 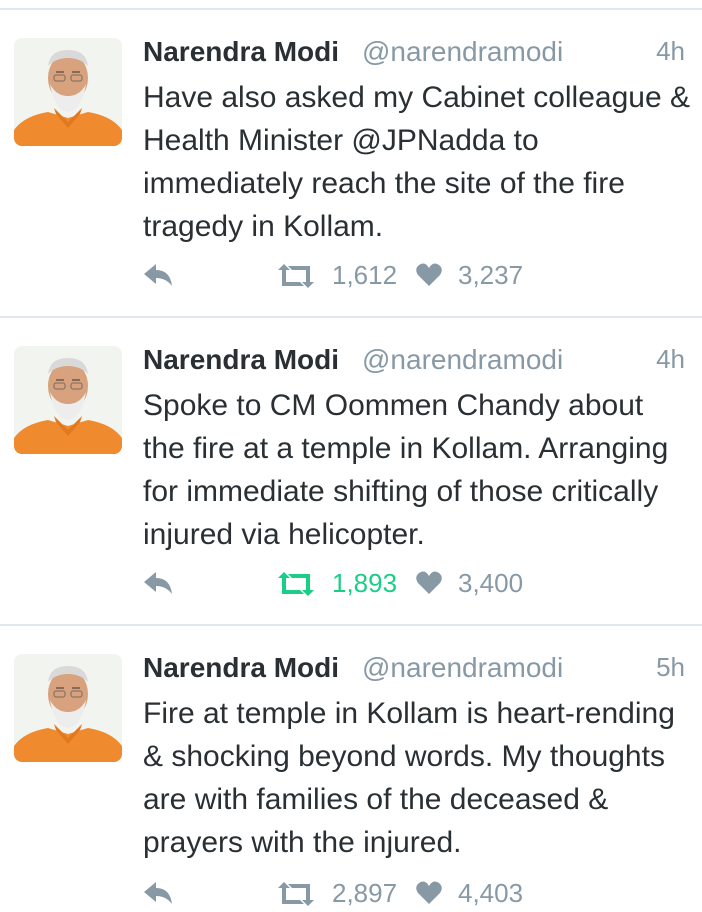 I want to click on tweet-timestamp: 5h, so click(x=670, y=667).